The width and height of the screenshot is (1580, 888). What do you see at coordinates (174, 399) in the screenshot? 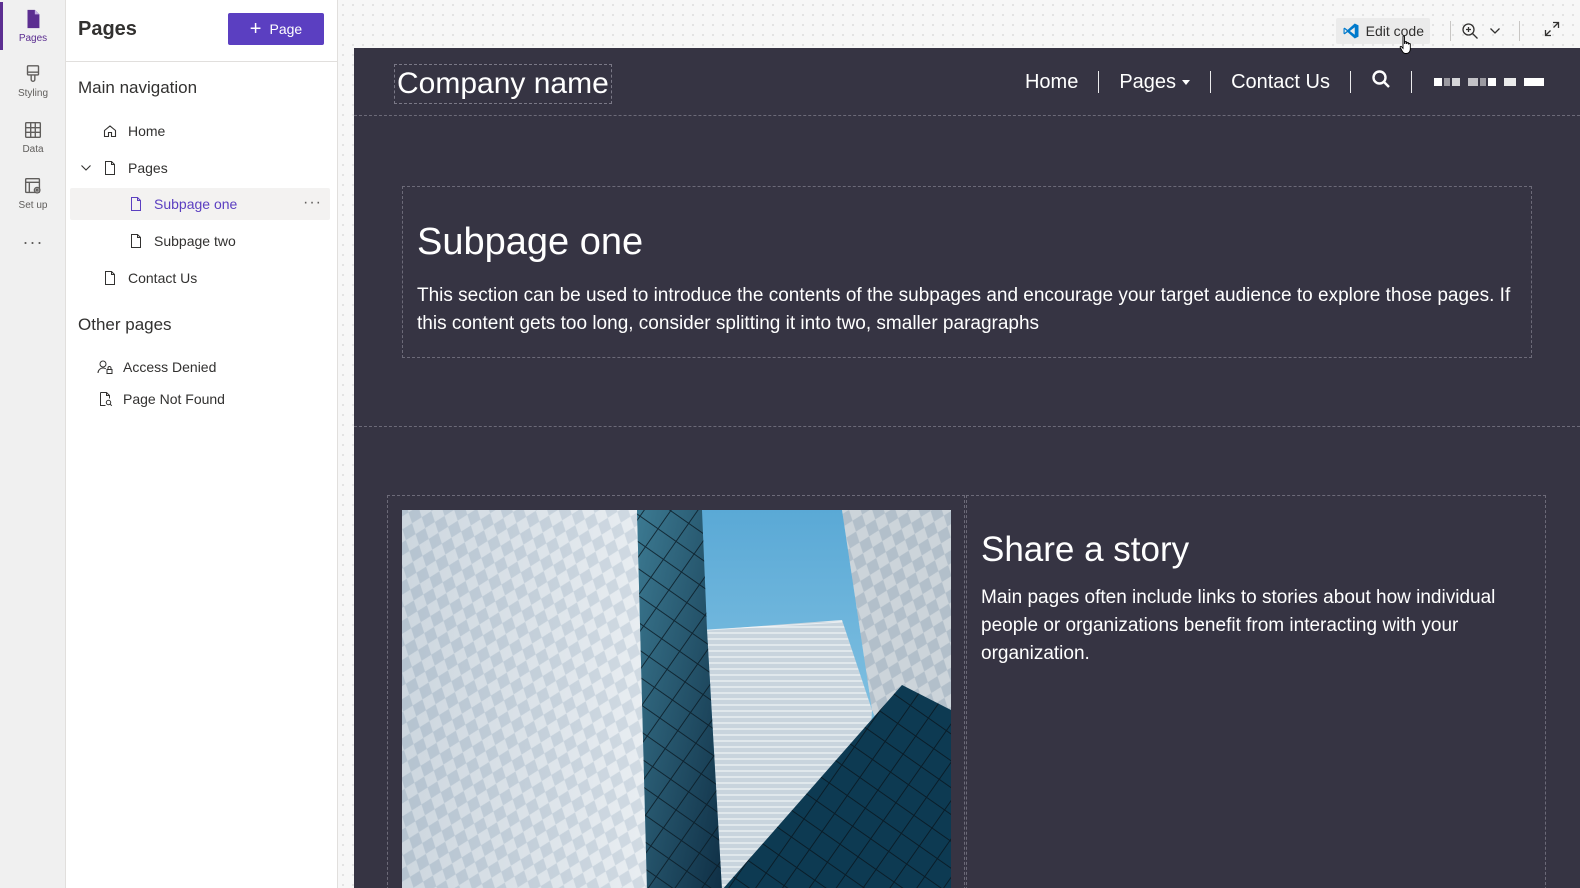
I see `nav-item-page-not-found-label: Page Not Found` at bounding box center [174, 399].